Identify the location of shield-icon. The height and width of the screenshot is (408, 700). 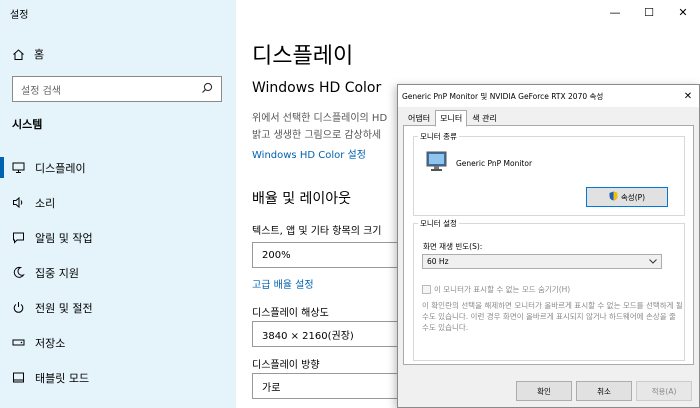
(613, 197).